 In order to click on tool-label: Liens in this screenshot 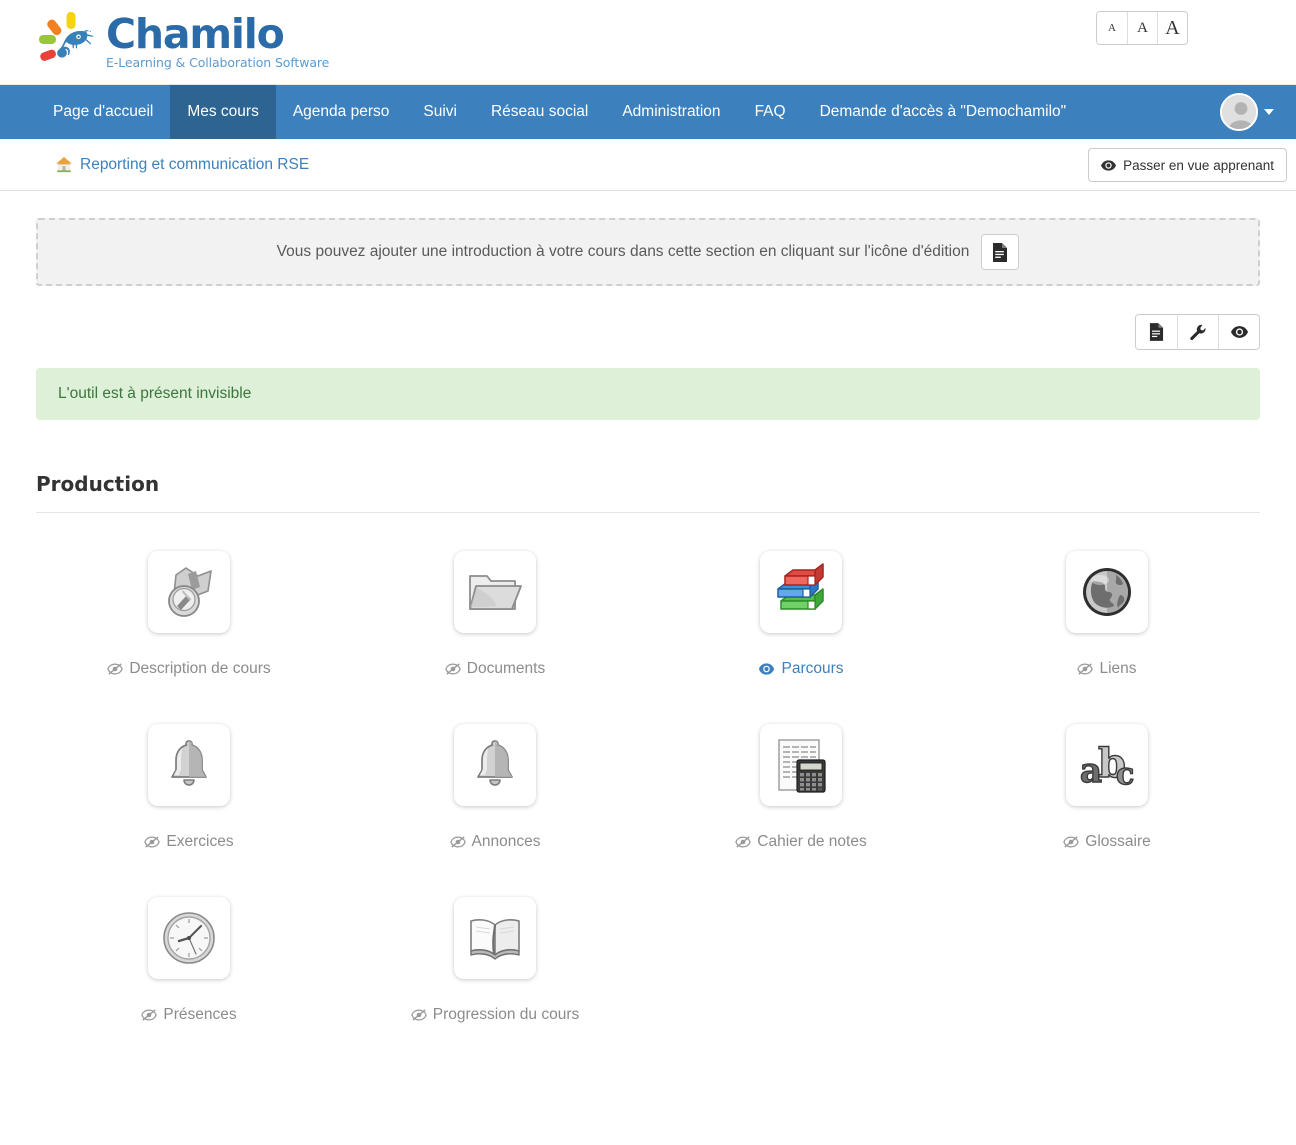, I will do `click(1107, 669)`.